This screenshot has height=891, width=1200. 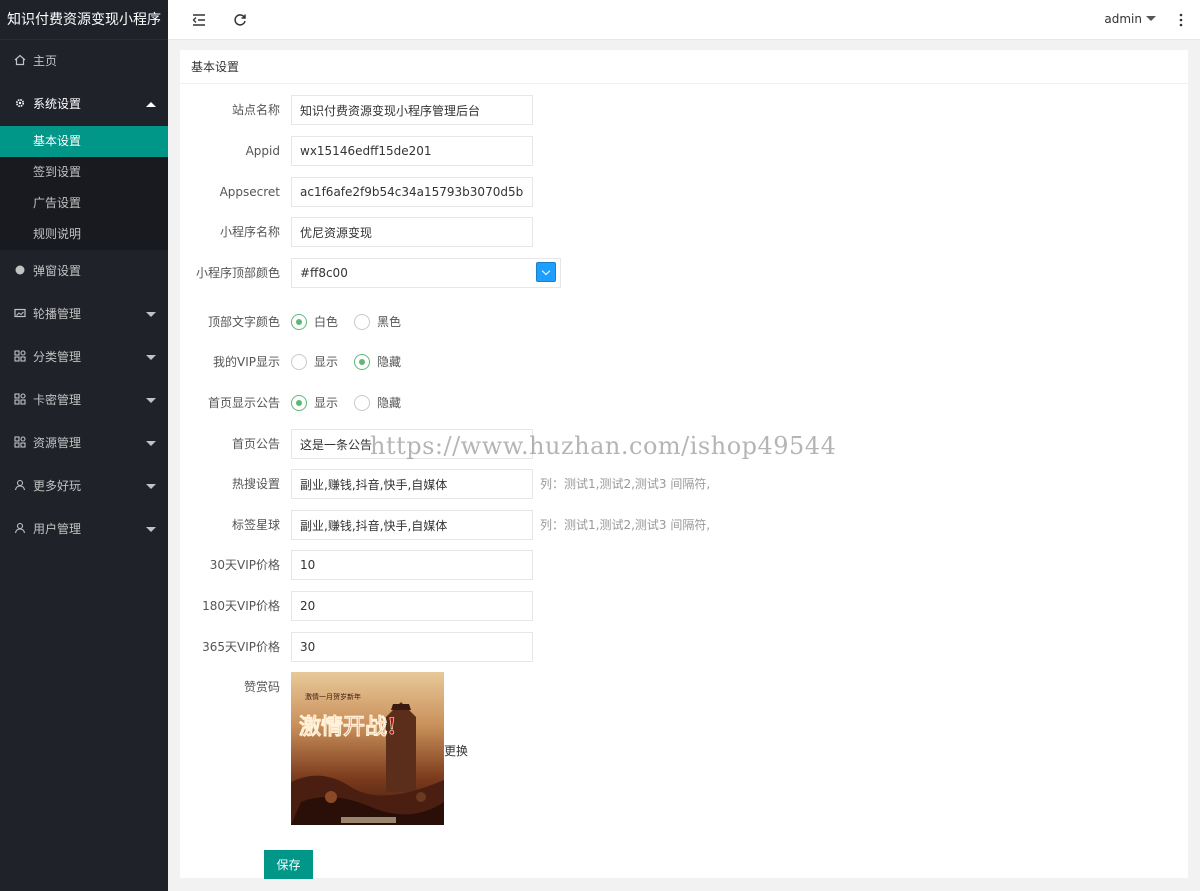 What do you see at coordinates (57, 400) in the screenshot?
I see `sidebar-item-label: 卡密管理` at bounding box center [57, 400].